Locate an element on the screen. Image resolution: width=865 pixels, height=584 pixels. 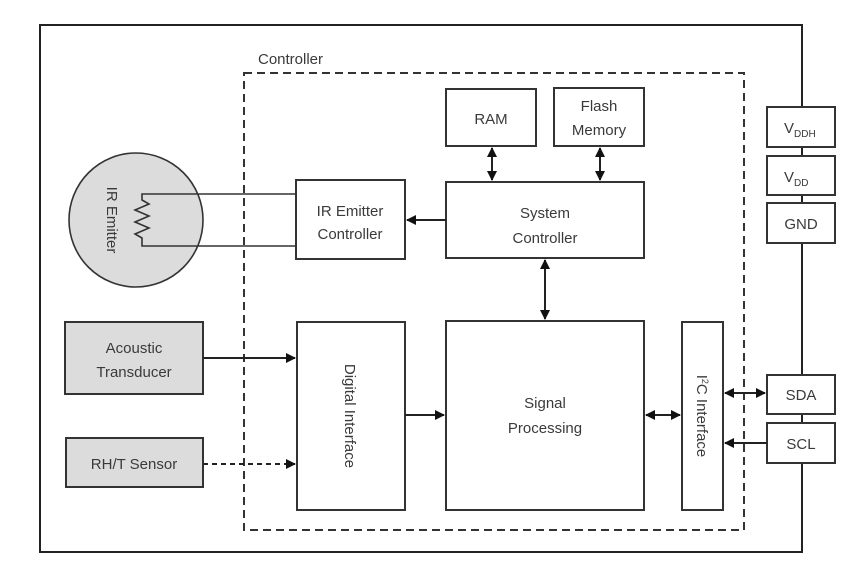
system-controller-block: System Controller is located at coordinates (545, 220).